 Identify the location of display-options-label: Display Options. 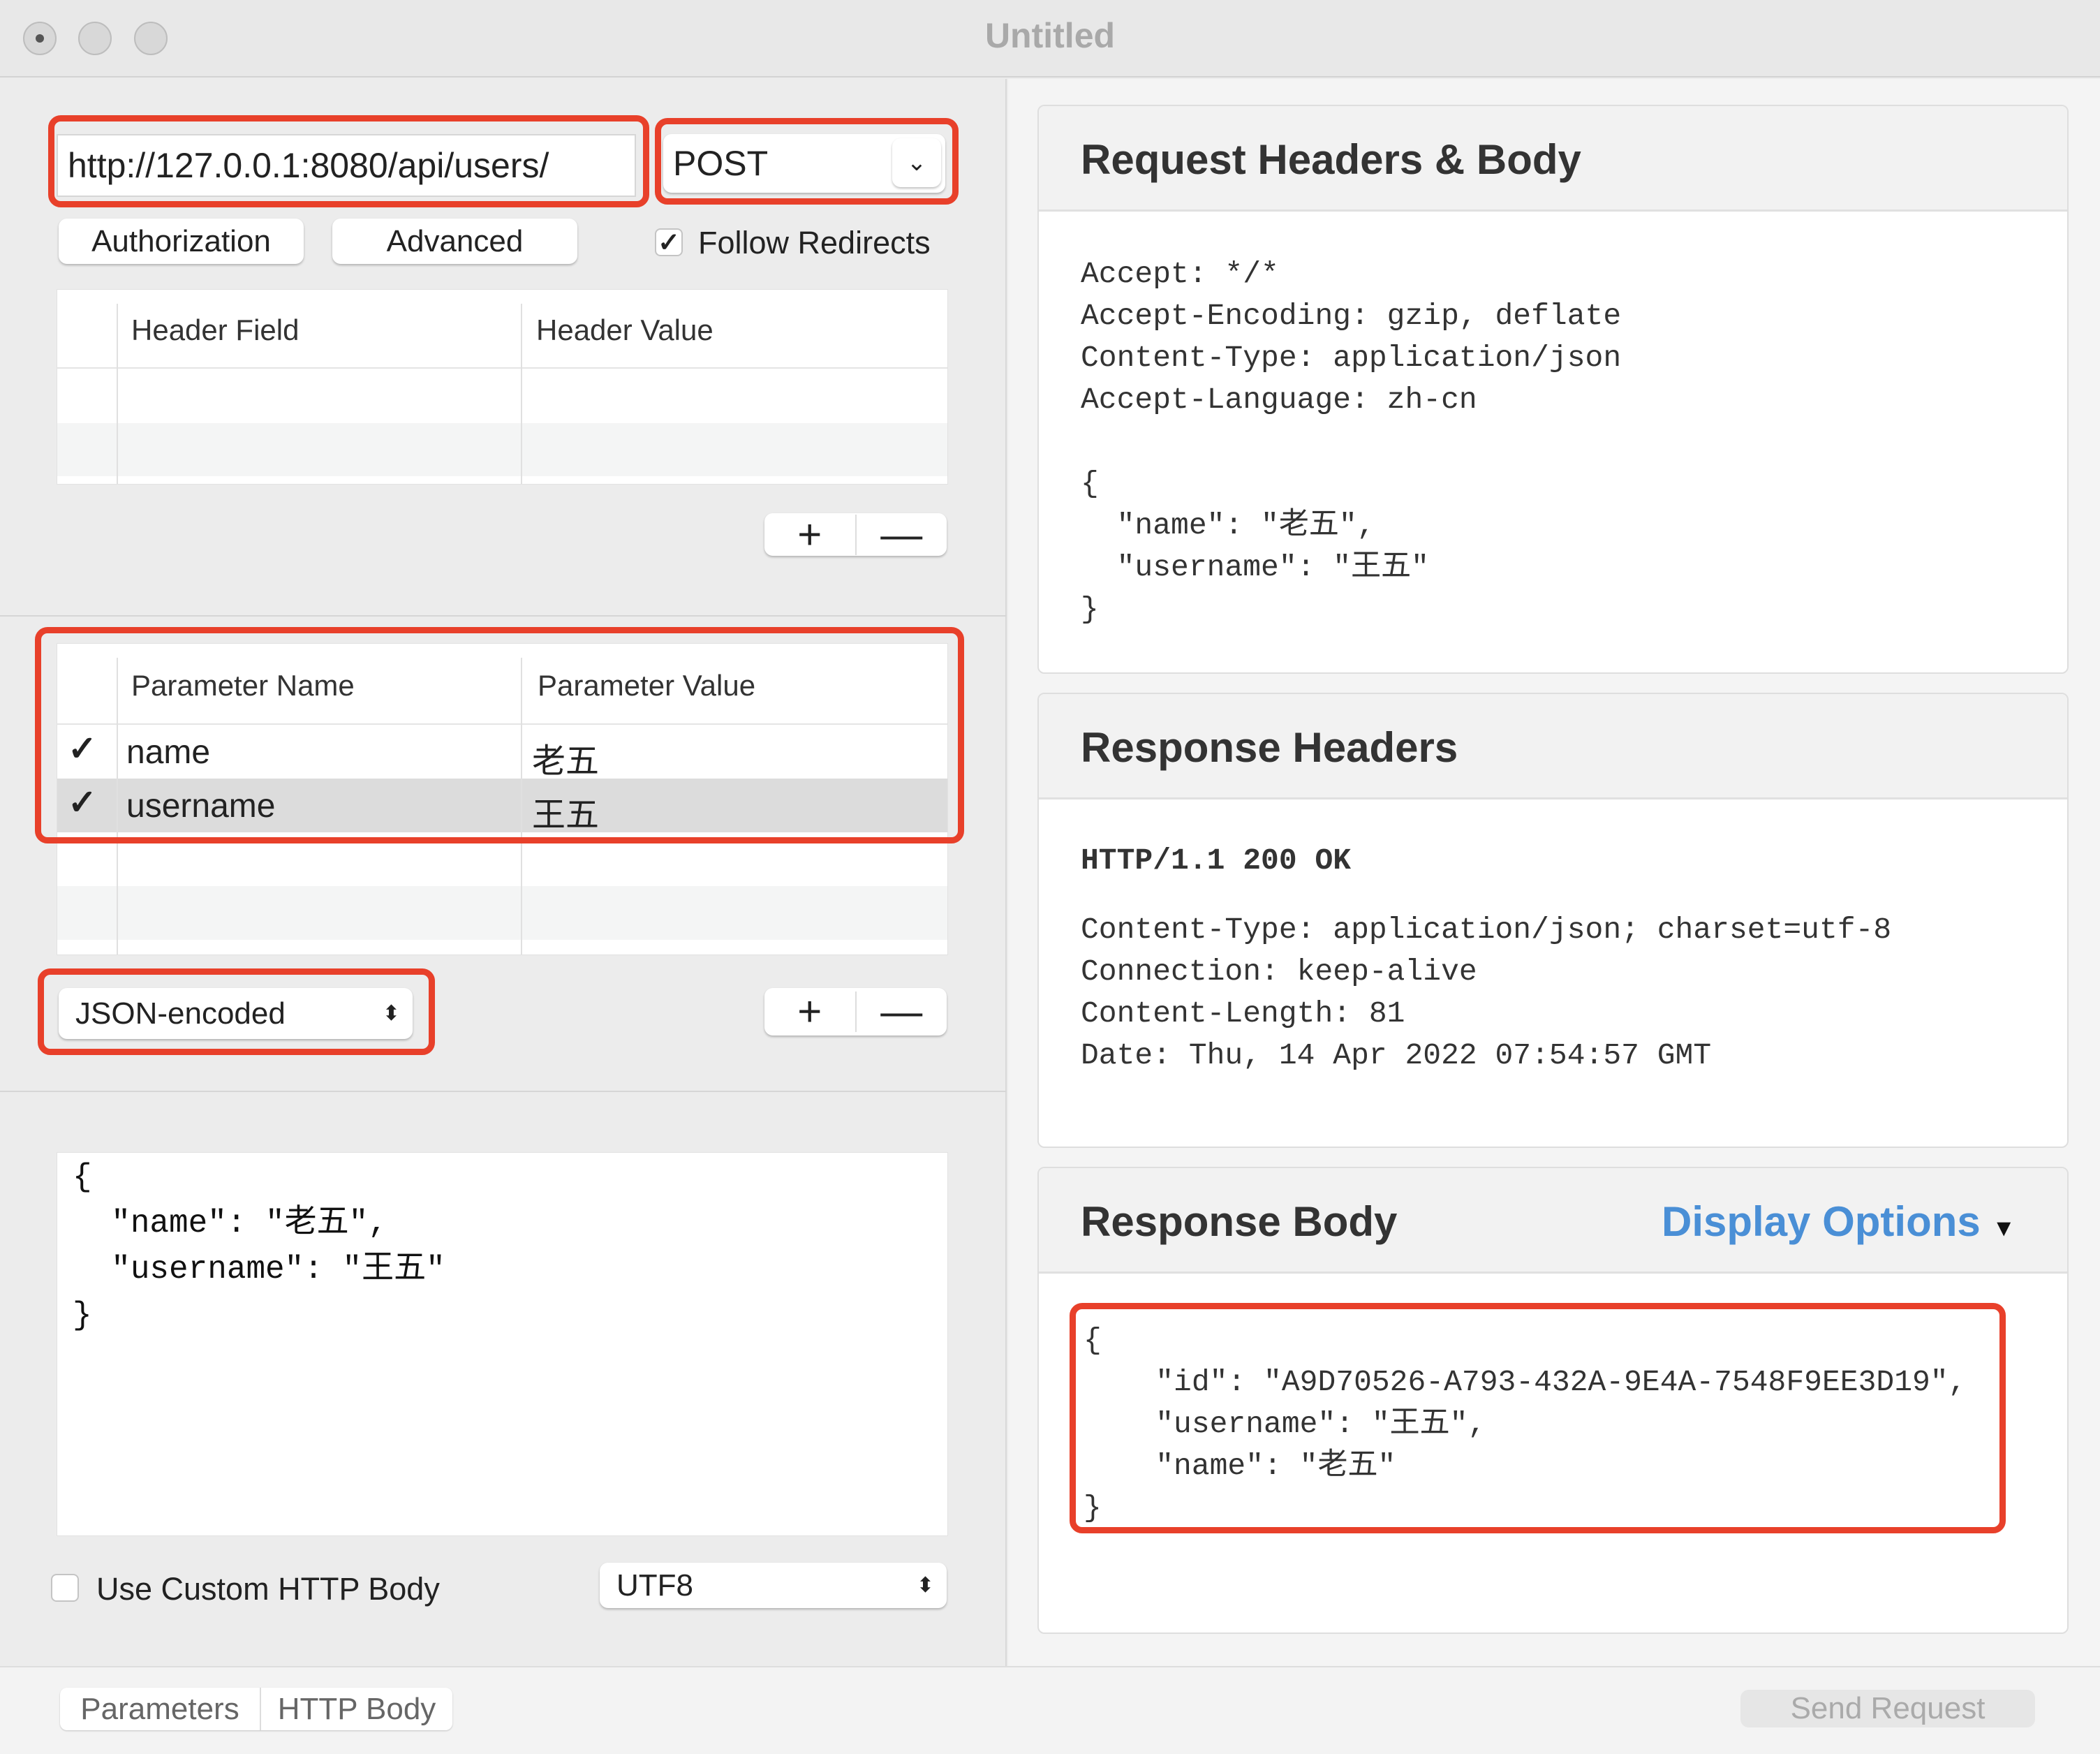
(1821, 1221).